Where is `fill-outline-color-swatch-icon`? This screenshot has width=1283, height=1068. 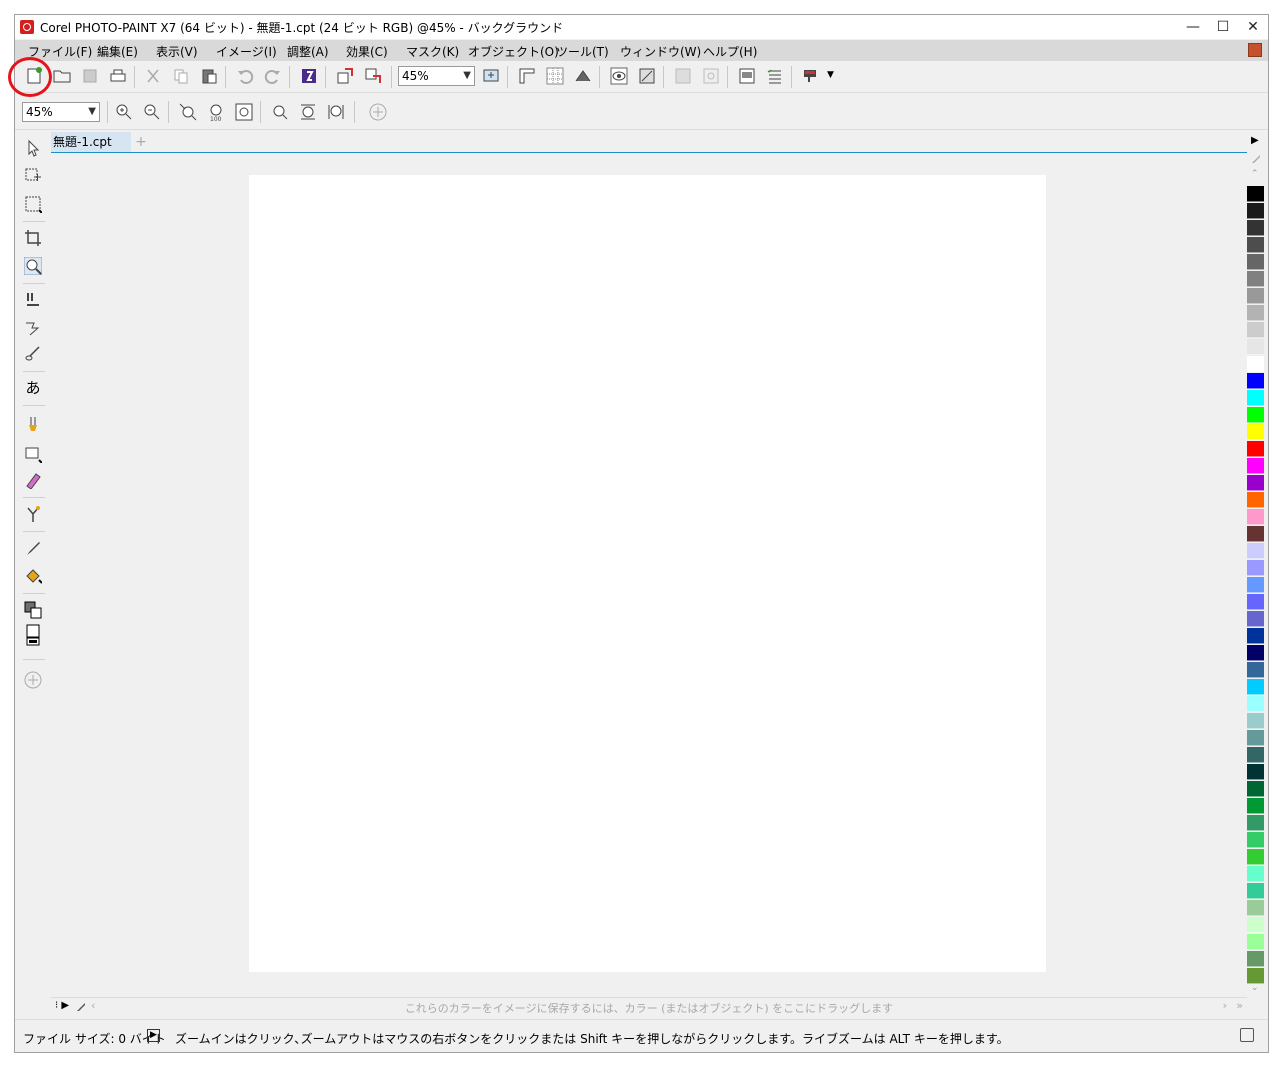 fill-outline-color-swatch-icon is located at coordinates (33, 610).